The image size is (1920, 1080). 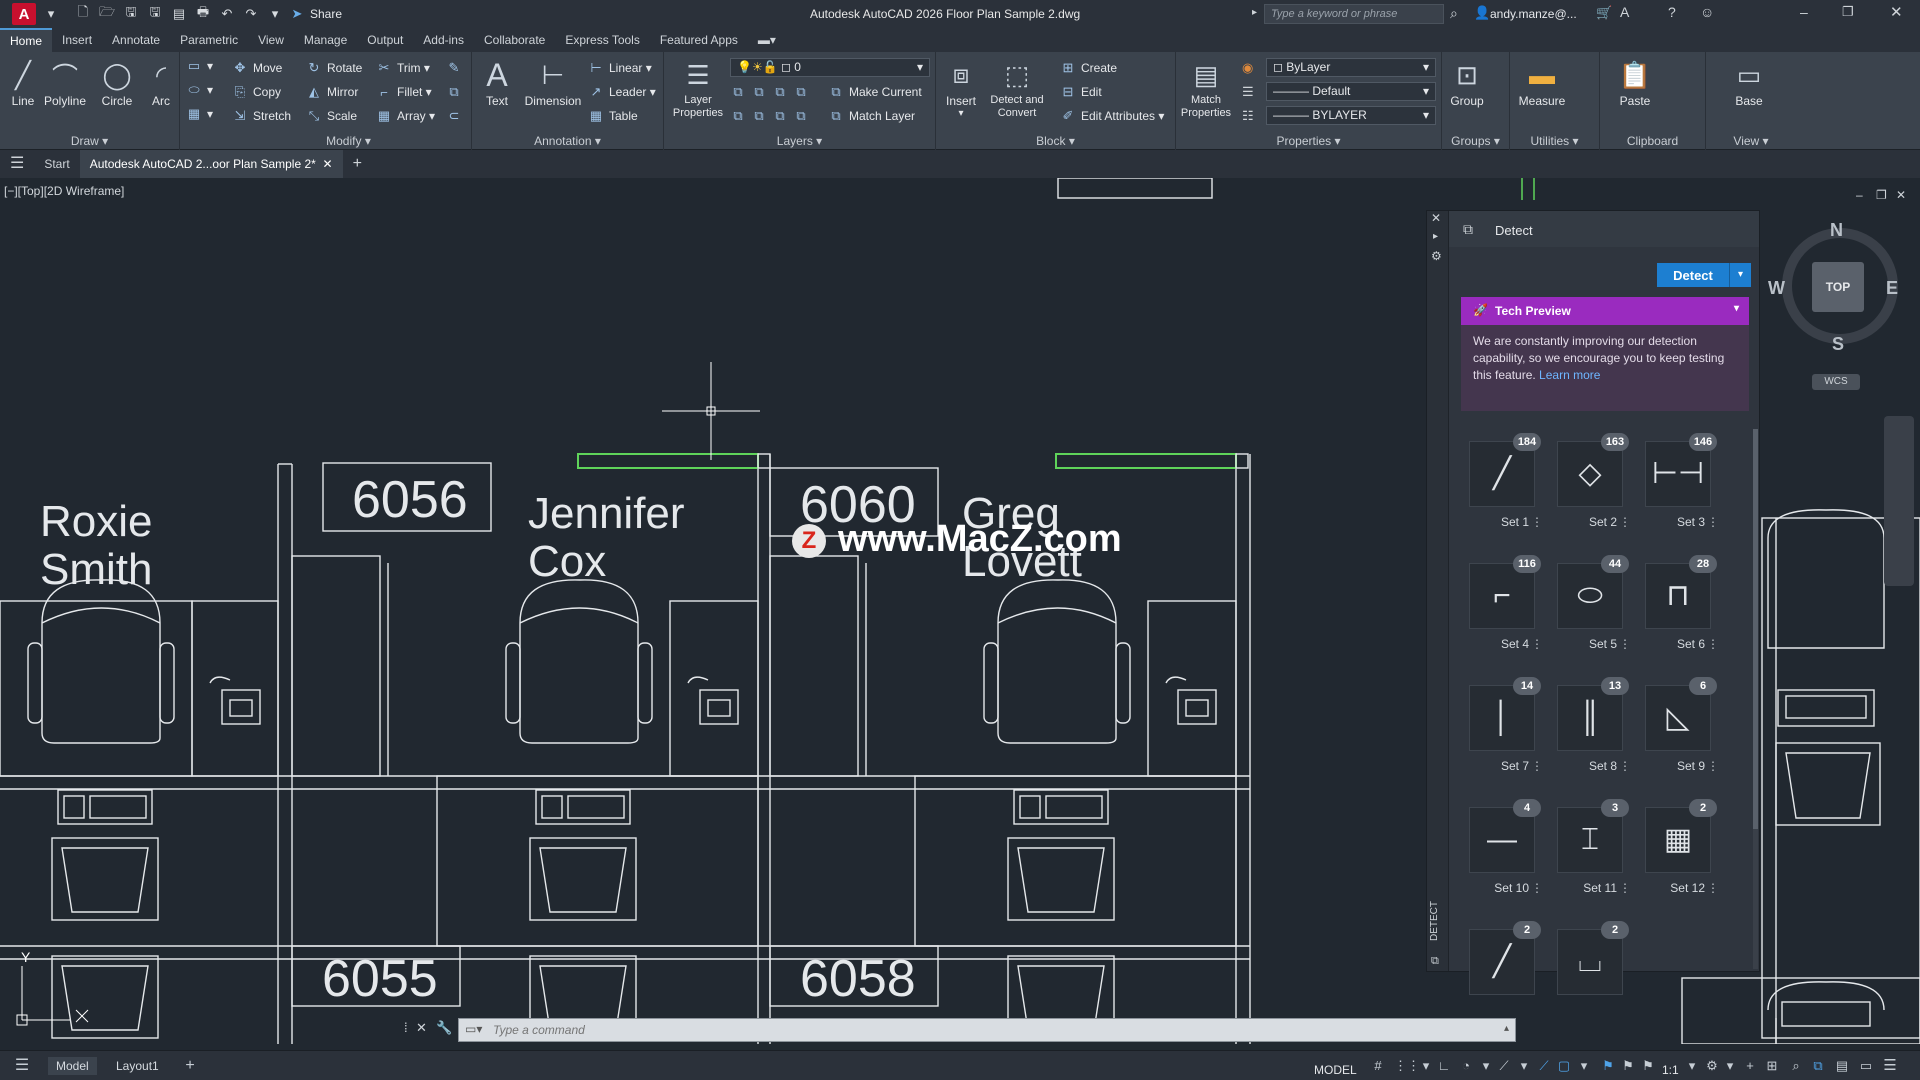 What do you see at coordinates (131, 13) in the screenshot?
I see `save-icon: 🖫` at bounding box center [131, 13].